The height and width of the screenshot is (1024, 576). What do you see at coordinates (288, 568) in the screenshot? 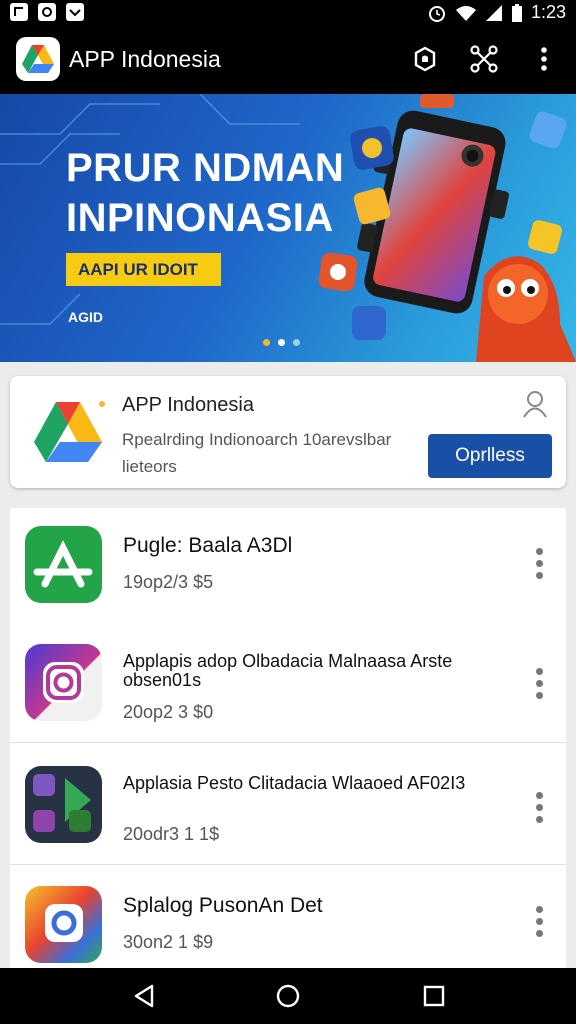
I see `list-item: Pugle: Baala A3Dl 19op2/3 $5` at bounding box center [288, 568].